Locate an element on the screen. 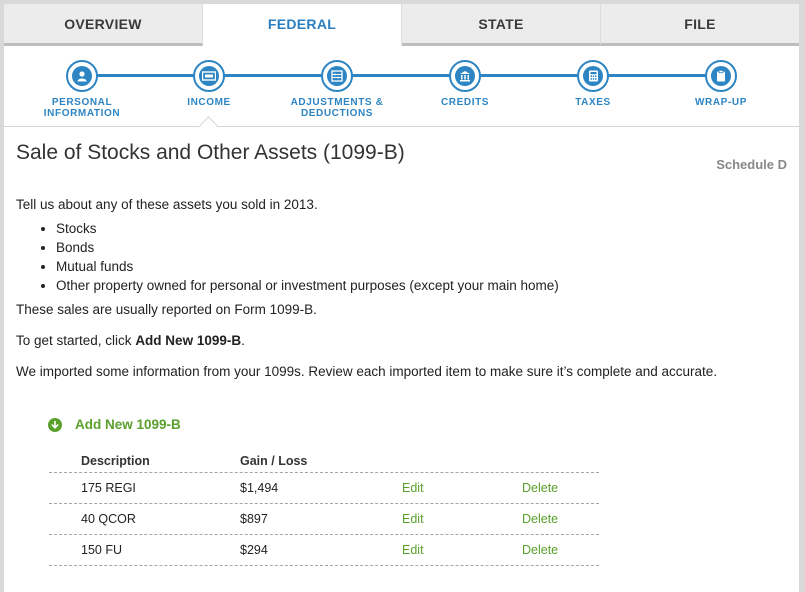 This screenshot has height=592, width=805. get-started-text: To get started, click Add New 1099-B. is located at coordinates (130, 340).